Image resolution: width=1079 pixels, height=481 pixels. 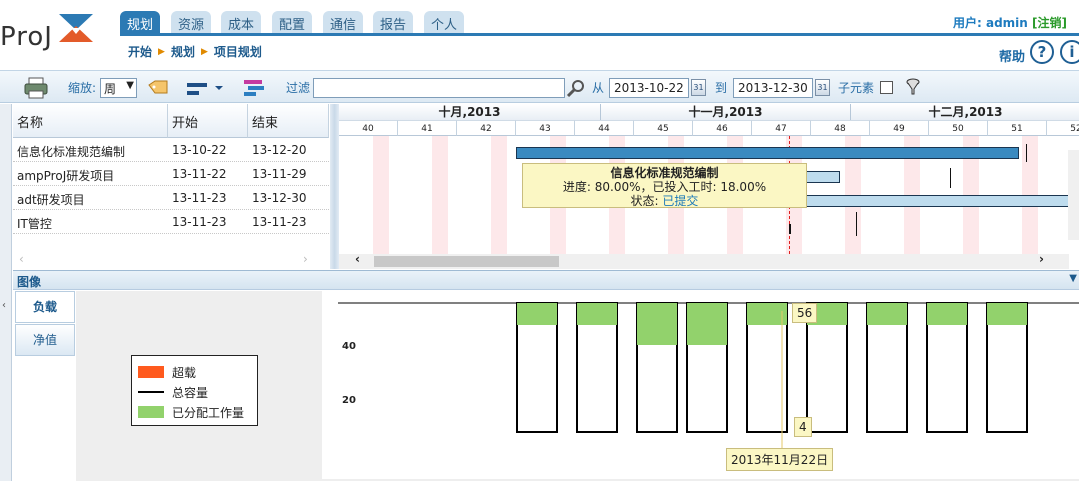 I want to click on bar-style-icon, so click(x=205, y=89).